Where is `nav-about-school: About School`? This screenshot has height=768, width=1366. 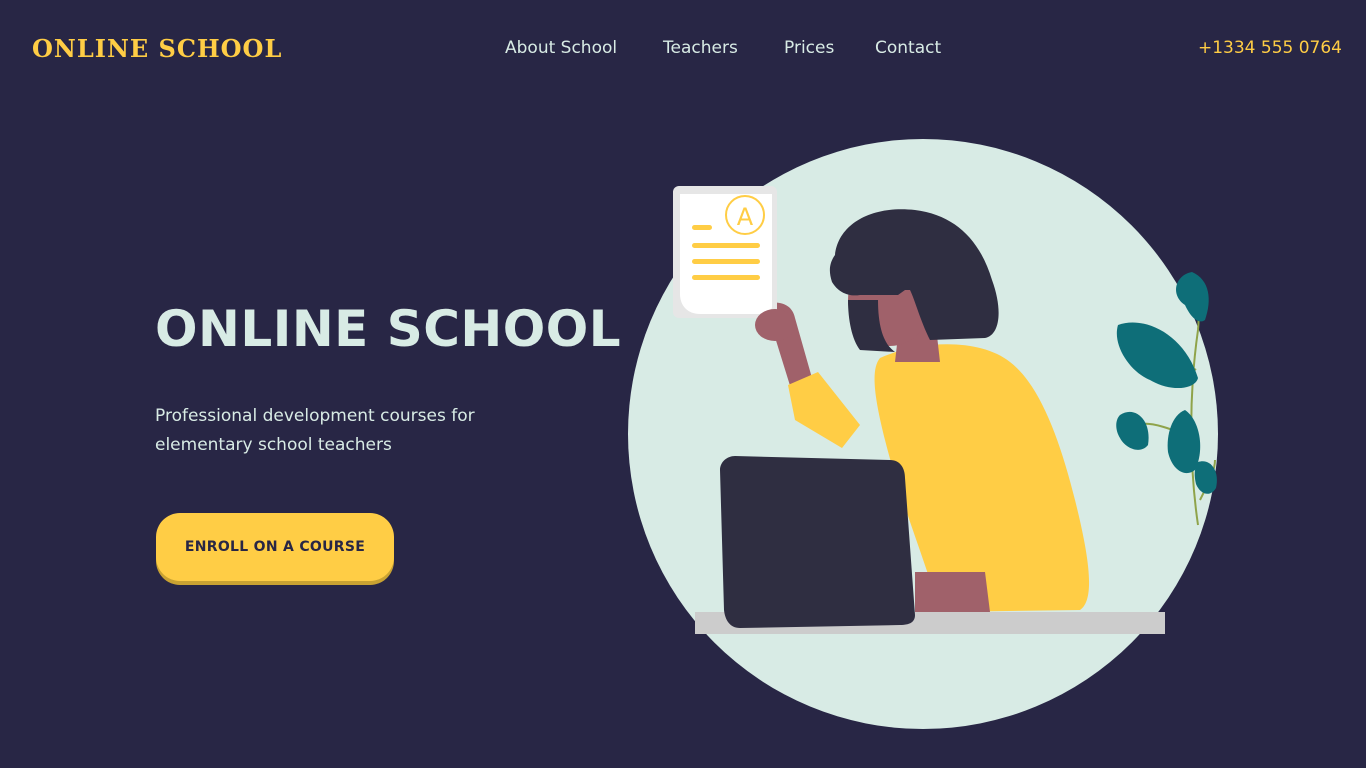
nav-about-school: About School is located at coordinates (561, 48).